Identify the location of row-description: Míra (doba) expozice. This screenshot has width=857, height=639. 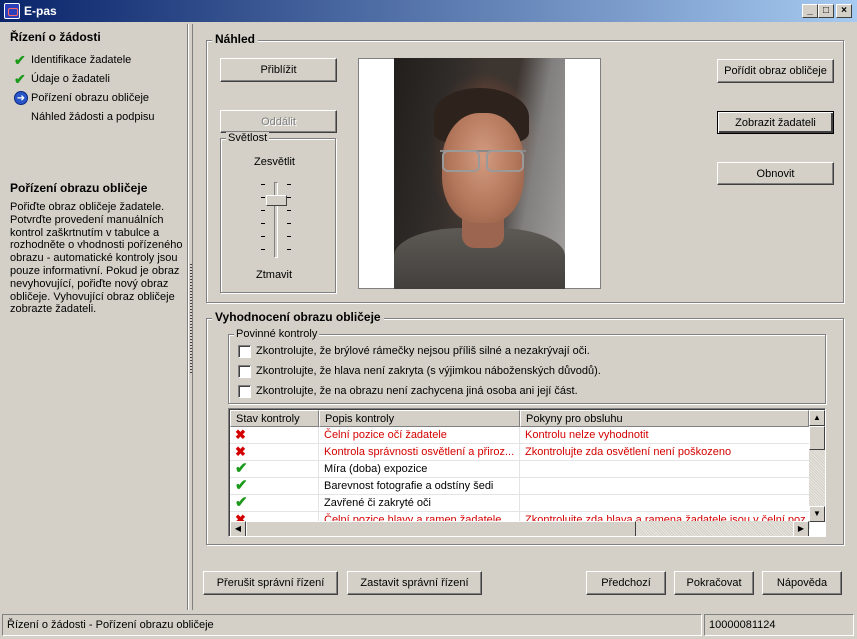
(419, 469).